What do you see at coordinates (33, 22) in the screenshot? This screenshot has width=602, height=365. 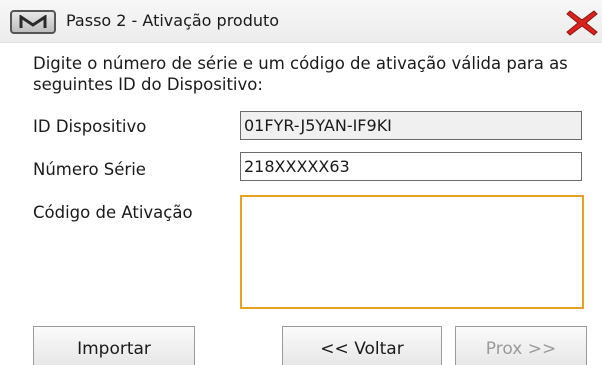 I see `m-logo-icon` at bounding box center [33, 22].